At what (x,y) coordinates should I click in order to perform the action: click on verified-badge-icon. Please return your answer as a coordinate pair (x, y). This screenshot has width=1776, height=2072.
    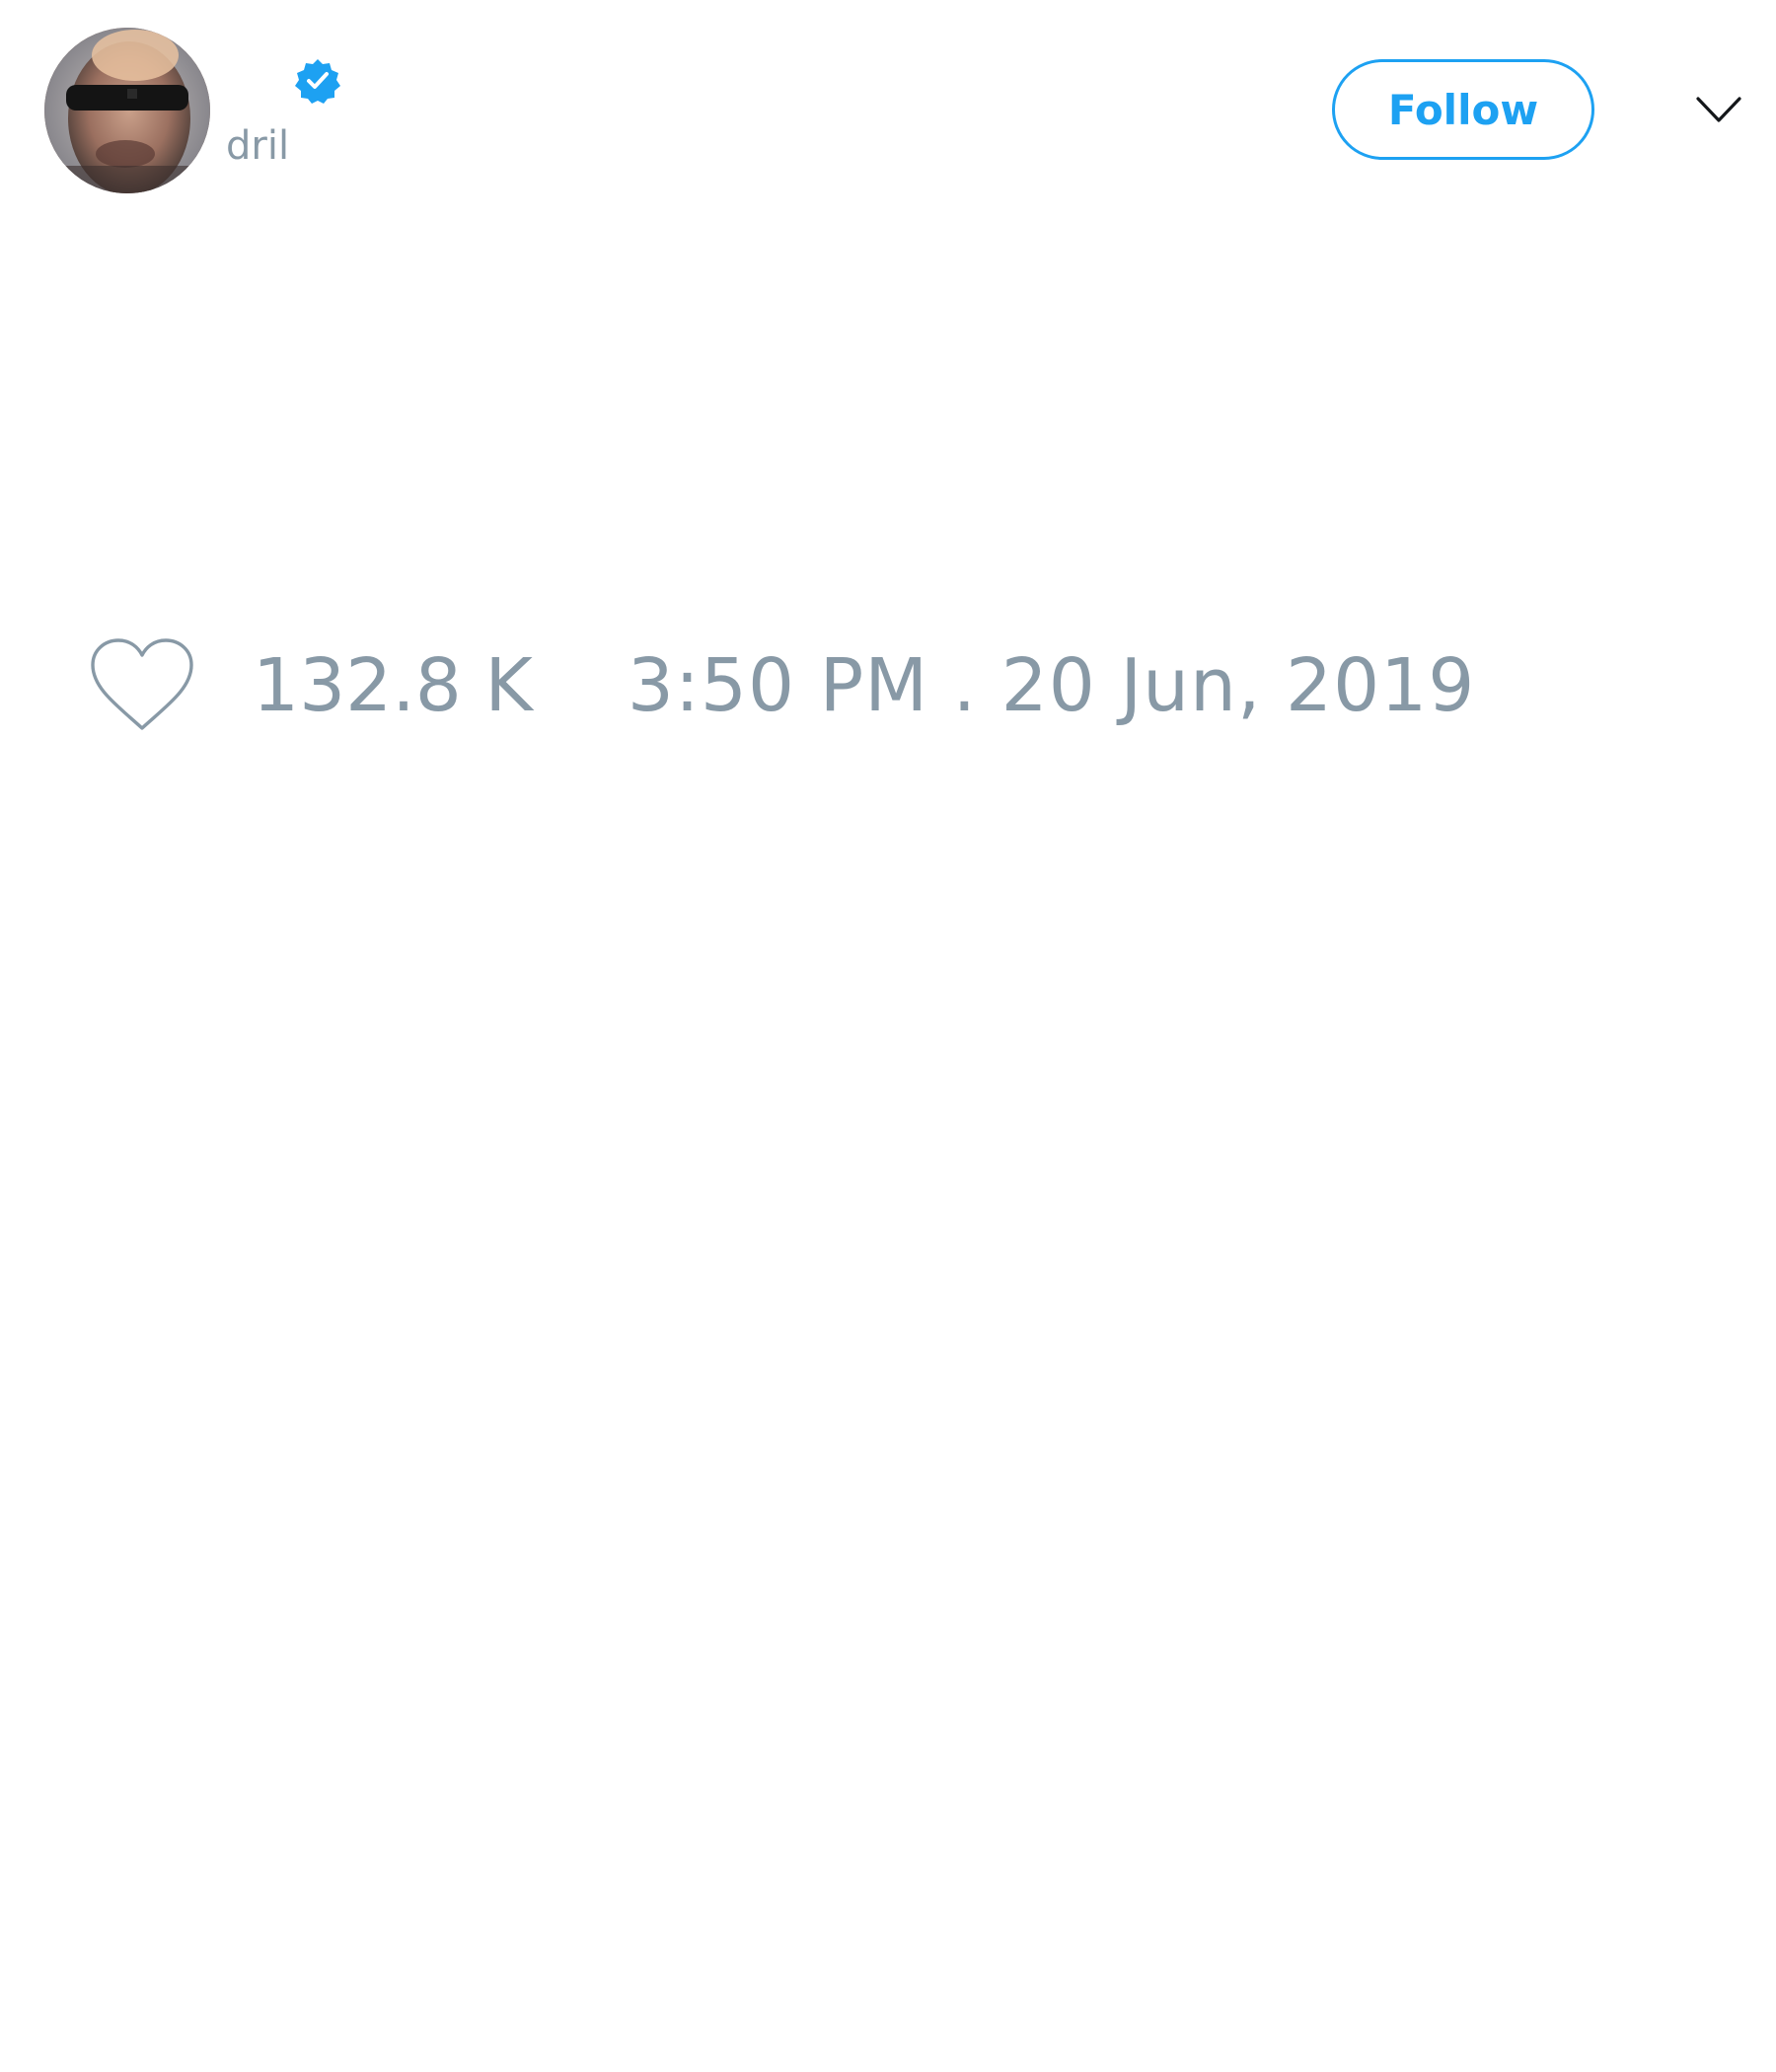
    Looking at the image, I should click on (318, 81).